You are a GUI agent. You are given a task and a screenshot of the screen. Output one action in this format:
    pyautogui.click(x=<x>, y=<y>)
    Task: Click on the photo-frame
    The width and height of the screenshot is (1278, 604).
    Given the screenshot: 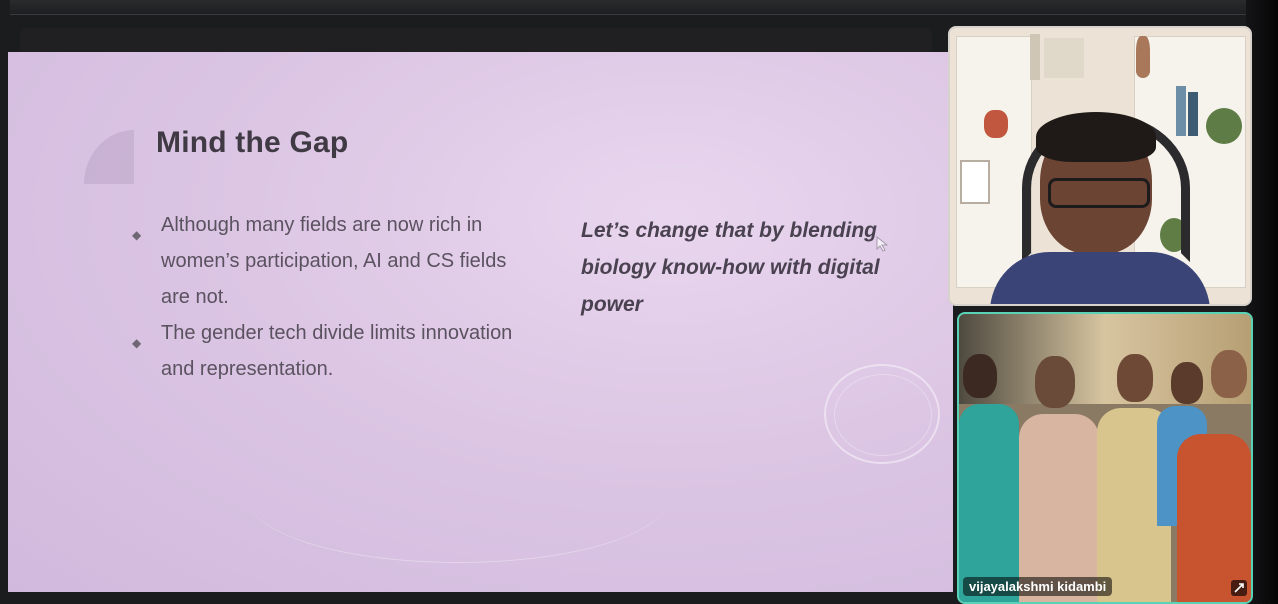 What is the action you would take?
    pyautogui.click(x=975, y=182)
    